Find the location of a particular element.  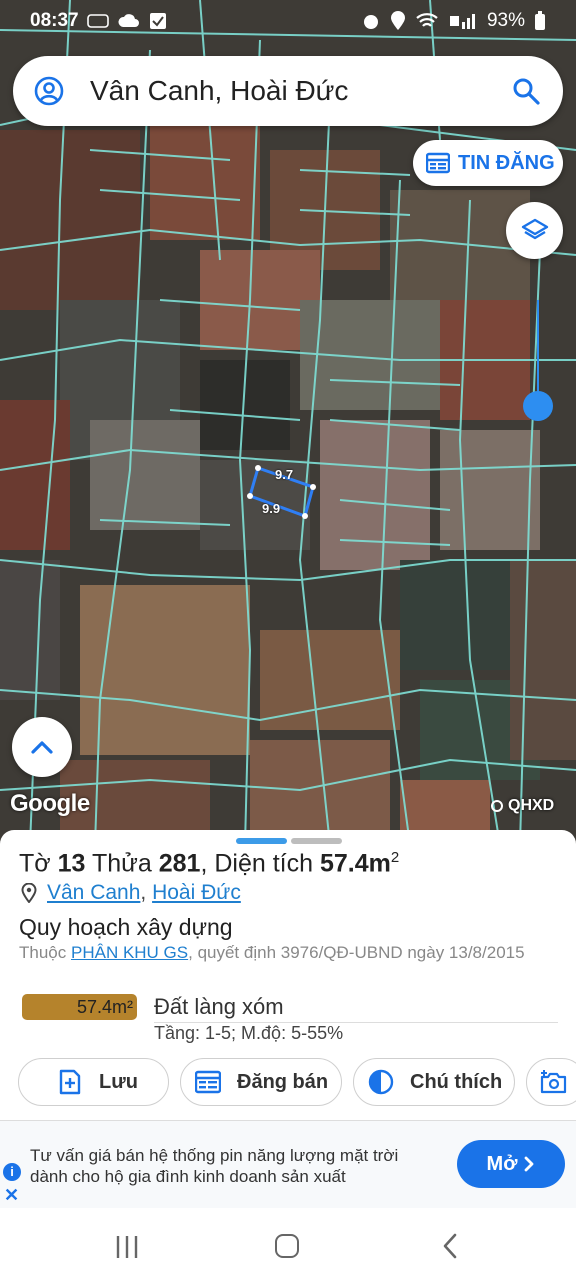

area-badge: 57.4m² is located at coordinates (79, 1007).